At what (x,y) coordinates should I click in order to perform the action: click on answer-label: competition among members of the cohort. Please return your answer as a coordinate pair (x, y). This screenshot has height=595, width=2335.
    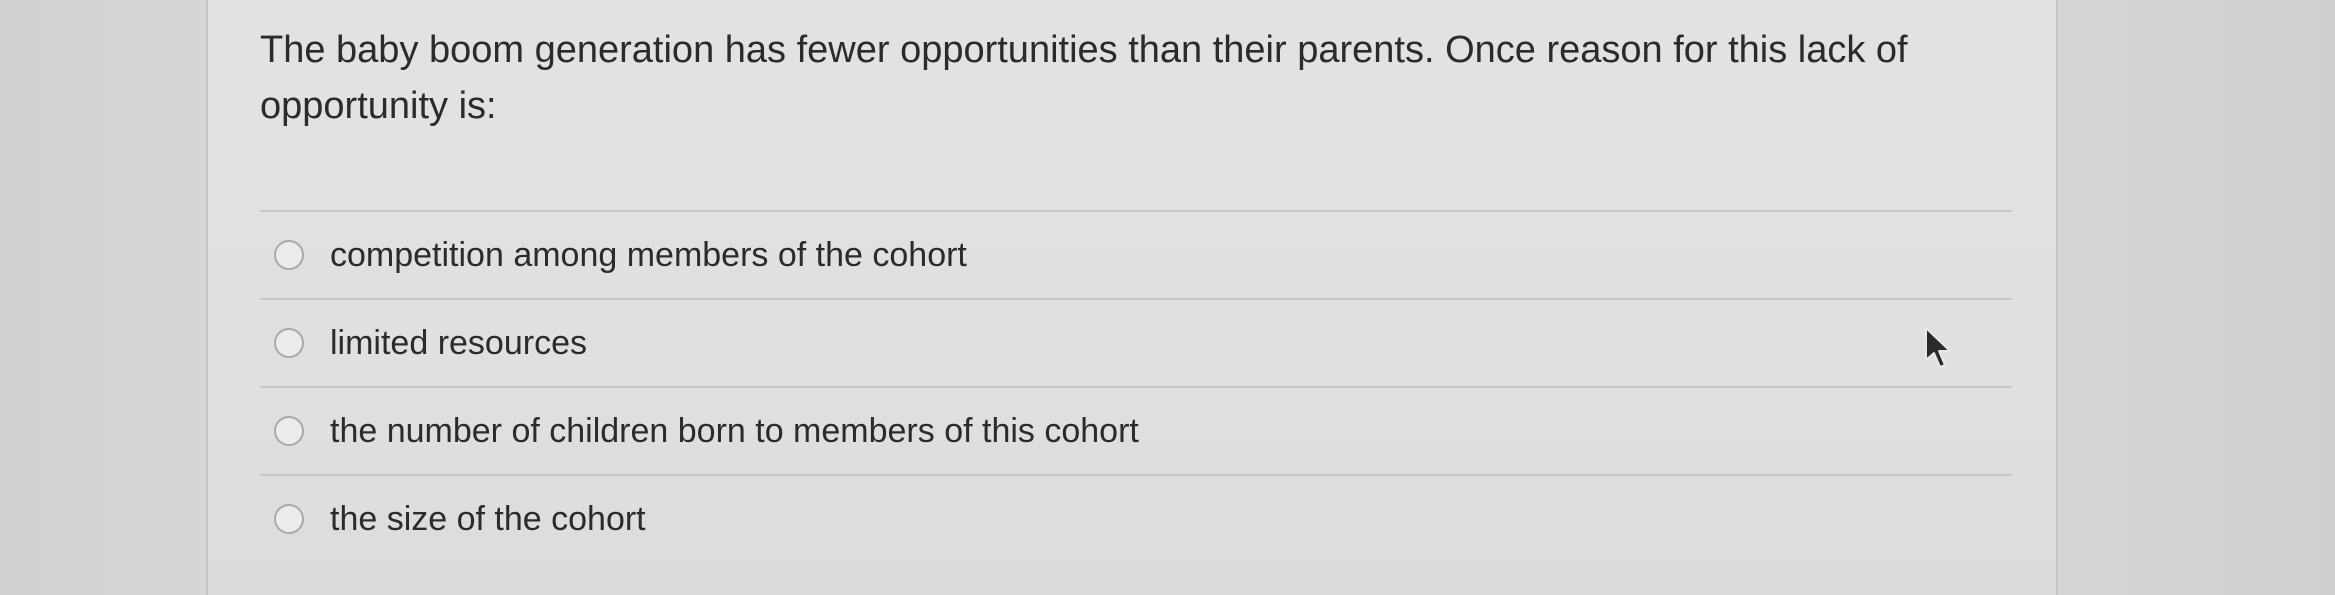
    Looking at the image, I should click on (648, 254).